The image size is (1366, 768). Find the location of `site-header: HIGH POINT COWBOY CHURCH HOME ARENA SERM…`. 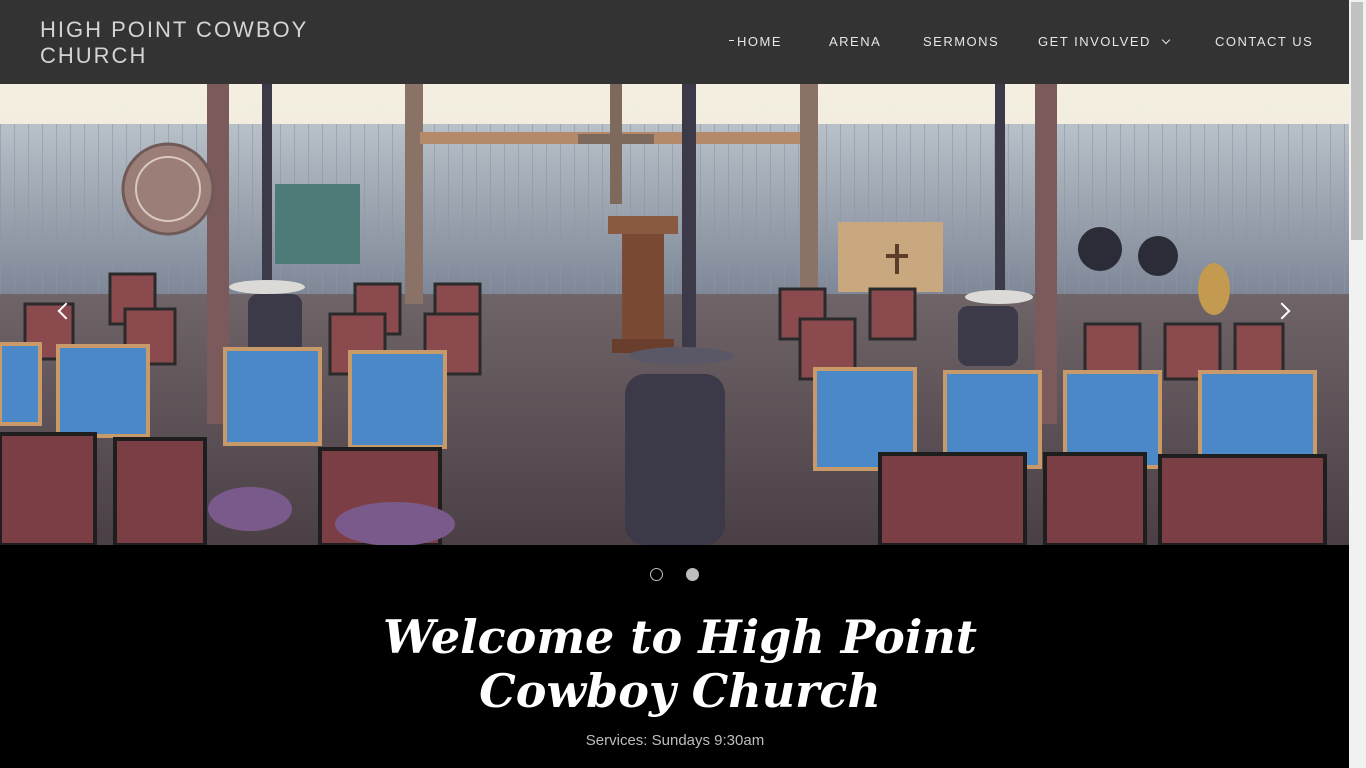

site-header: HIGH POINT COWBOY CHURCH HOME ARENA SERM… is located at coordinates (674, 42).